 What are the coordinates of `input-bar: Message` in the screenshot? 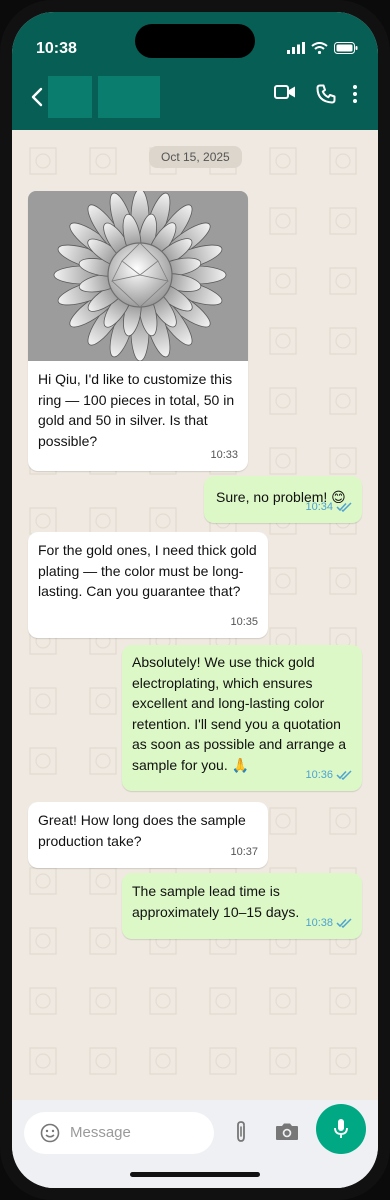 It's located at (195, 1144).